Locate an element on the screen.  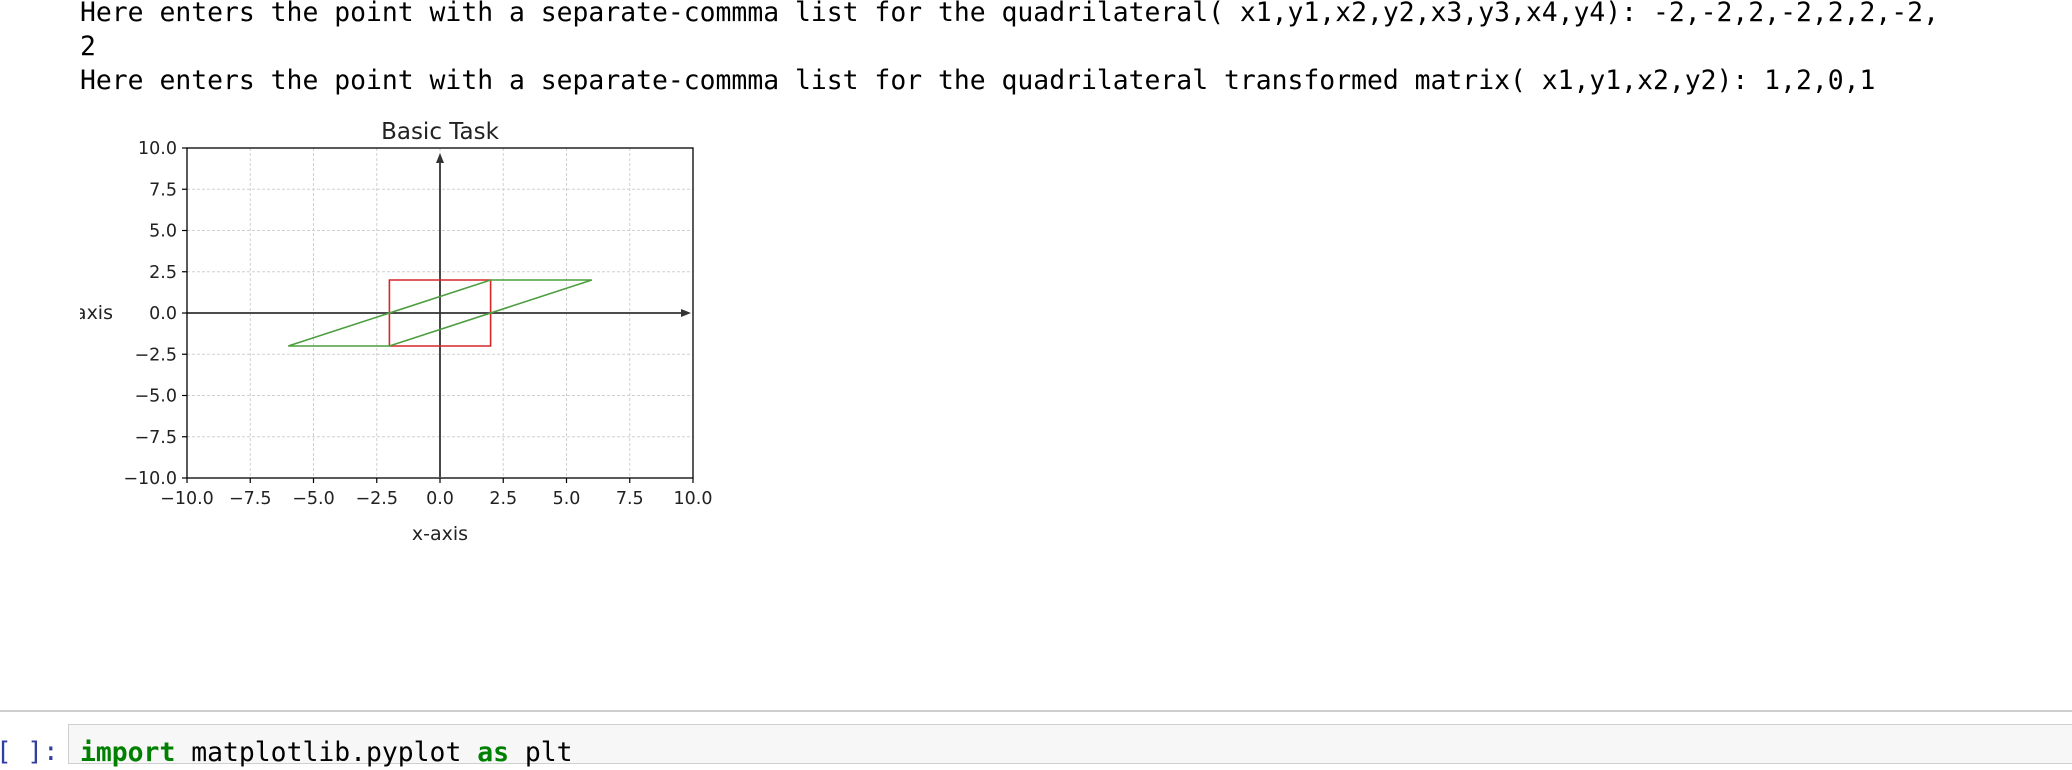
y-tick-label-7: 7.5 is located at coordinates (163, 190).